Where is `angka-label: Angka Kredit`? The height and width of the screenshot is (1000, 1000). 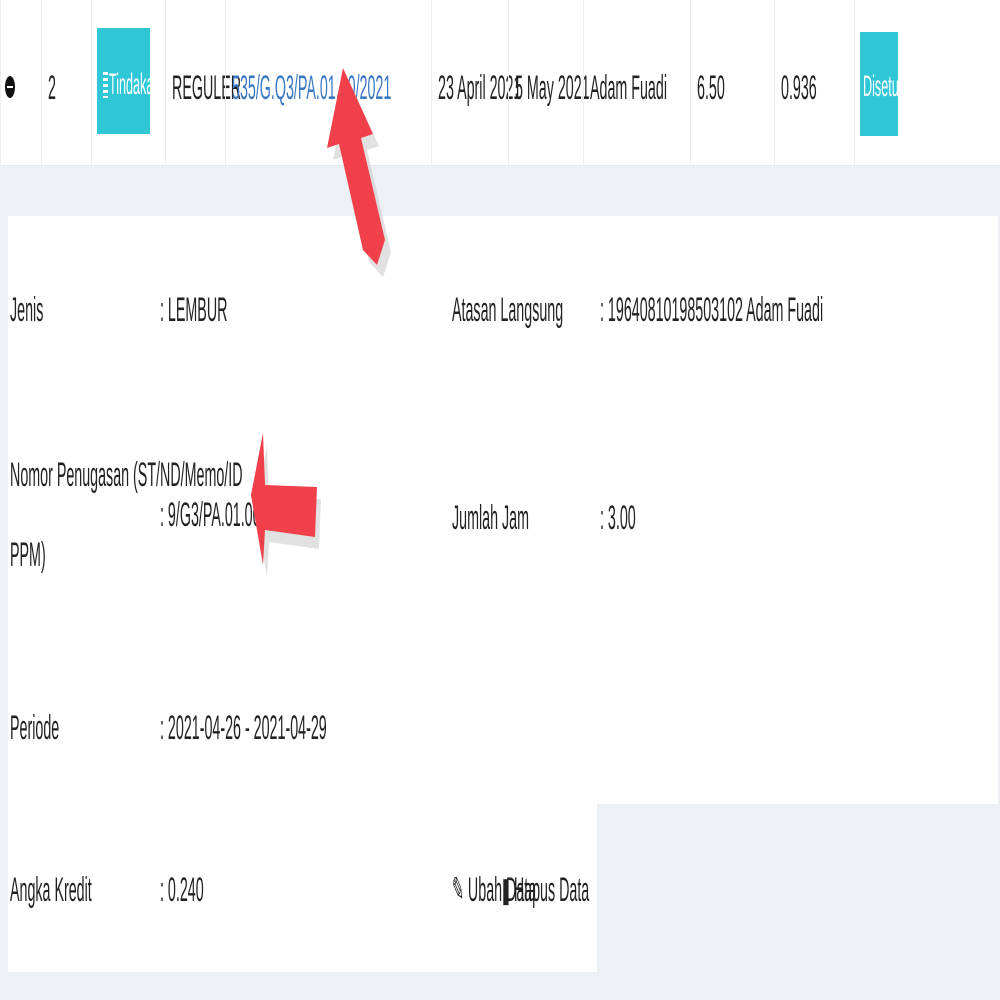
angka-label: Angka Kredit is located at coordinates (51, 890).